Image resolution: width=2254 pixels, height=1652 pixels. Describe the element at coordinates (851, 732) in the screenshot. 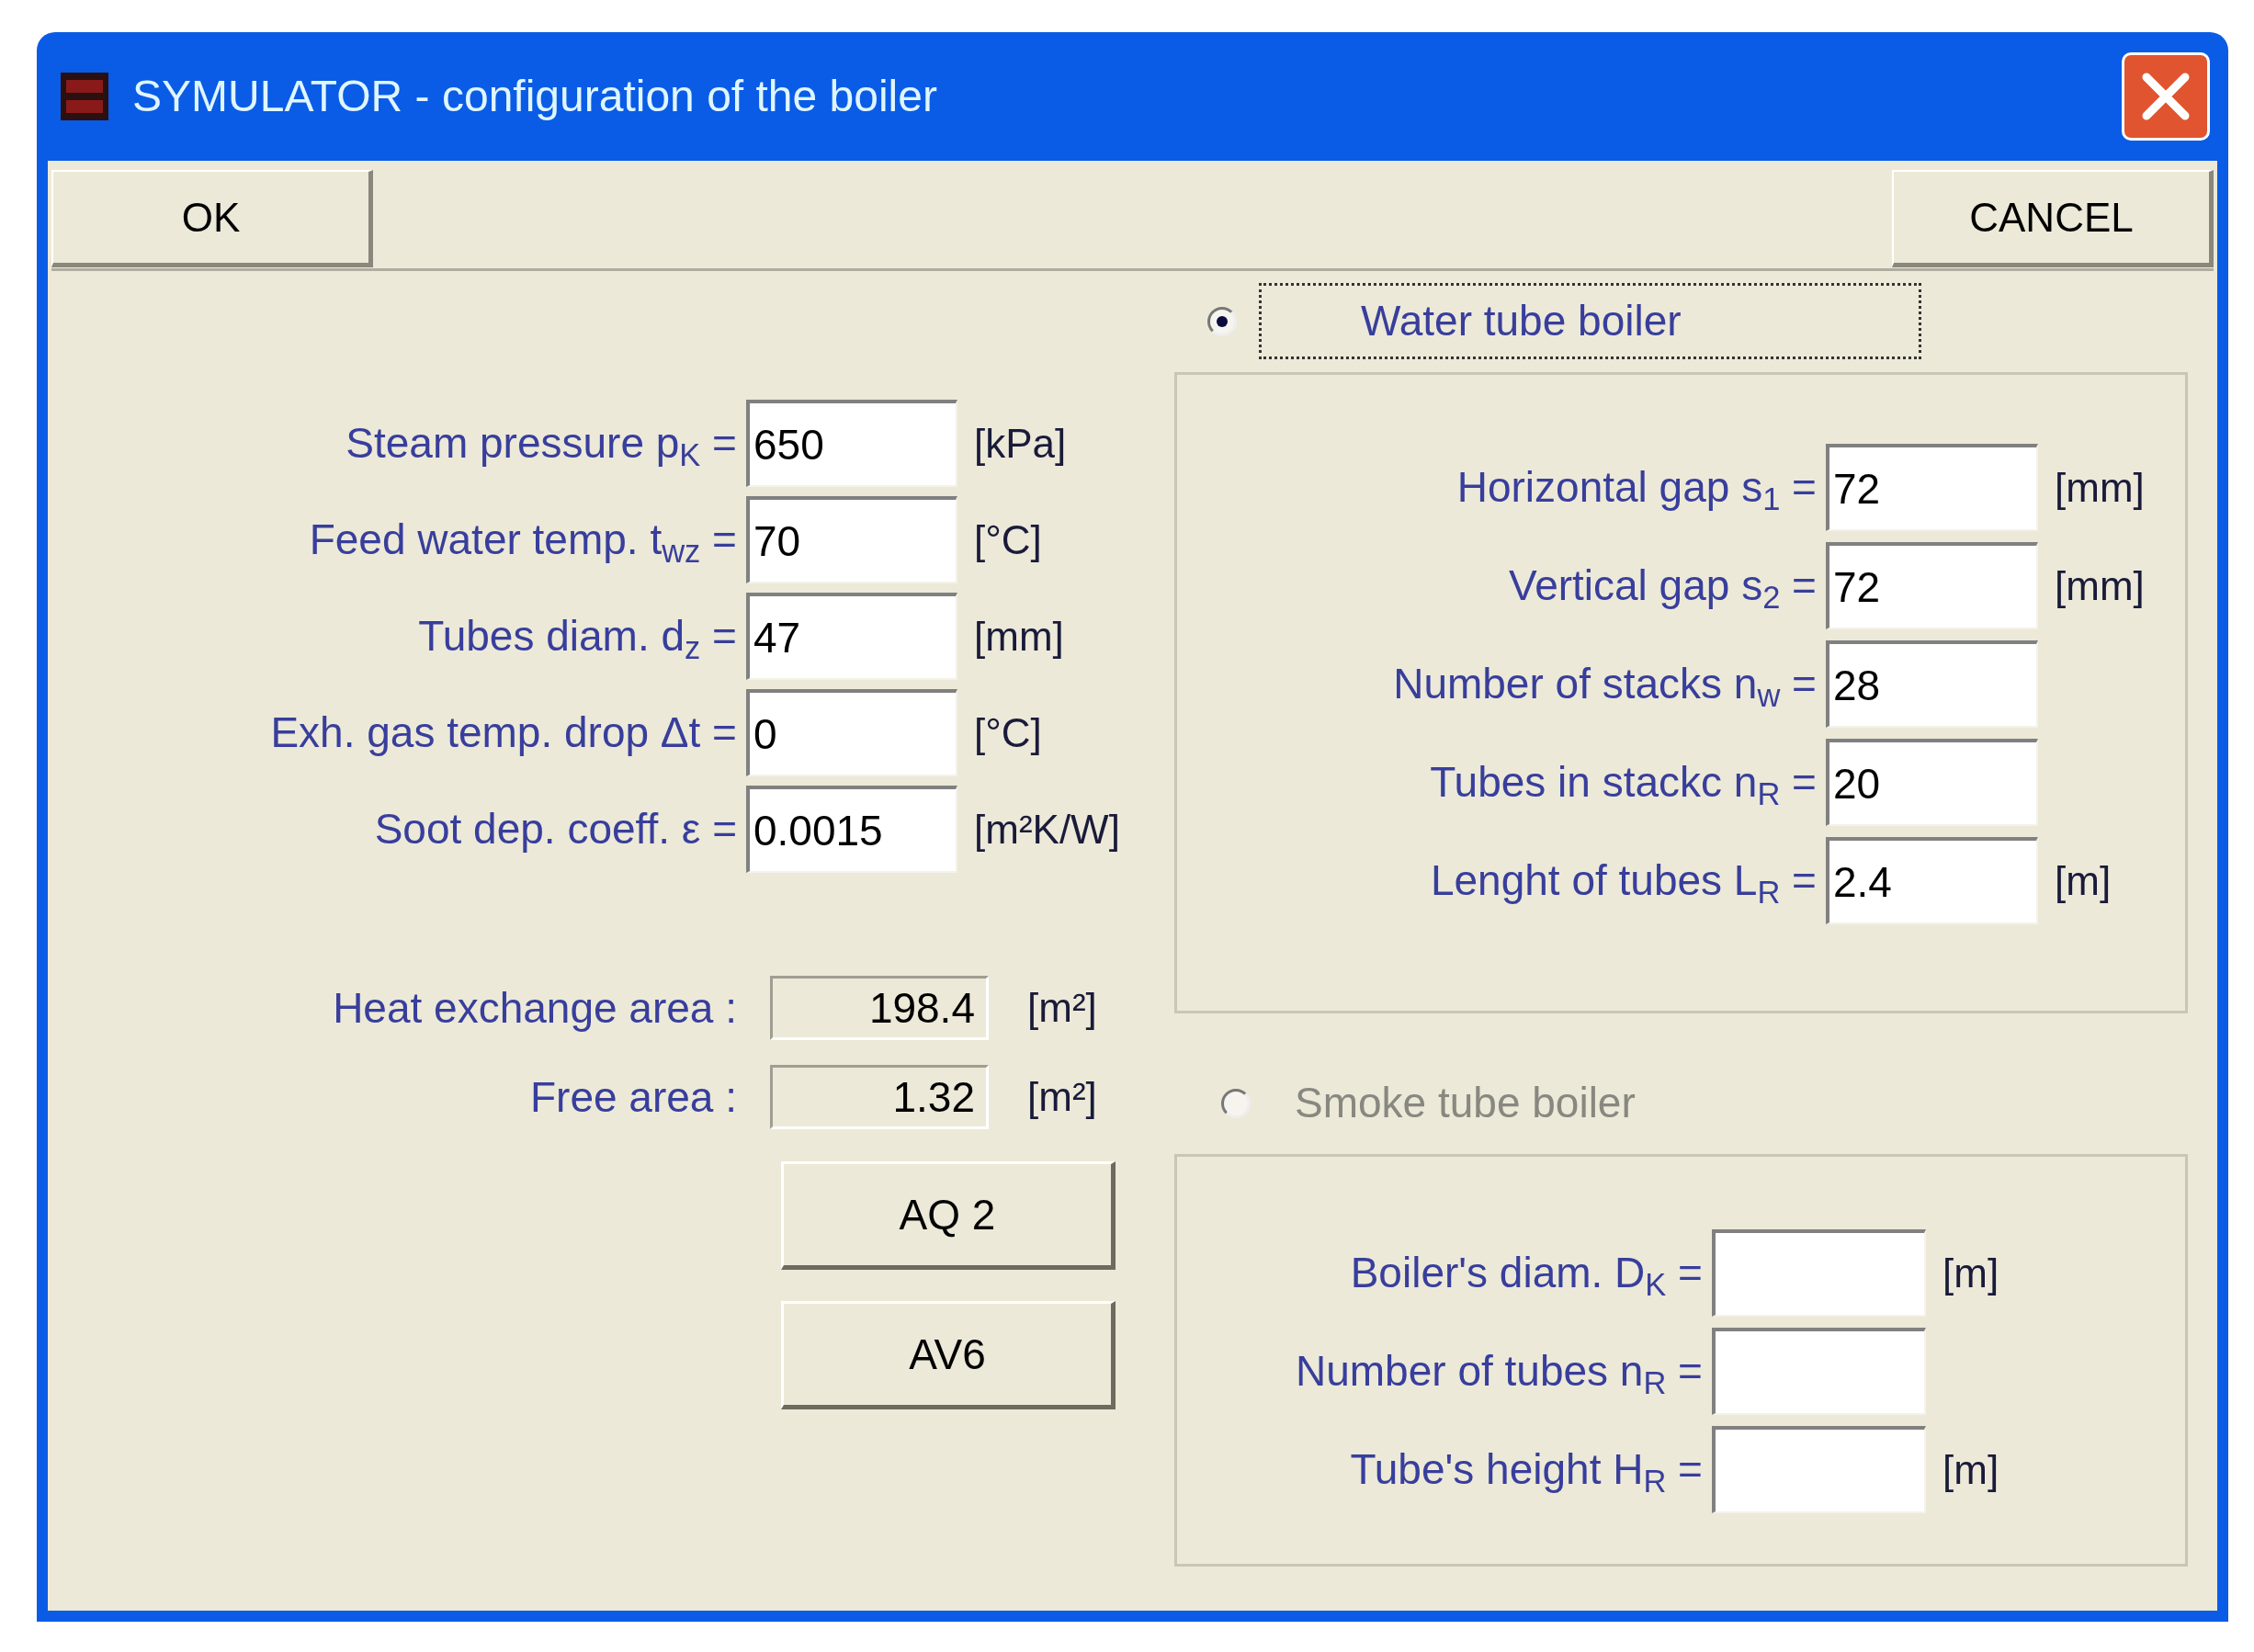

I see `input-field: 0` at that location.